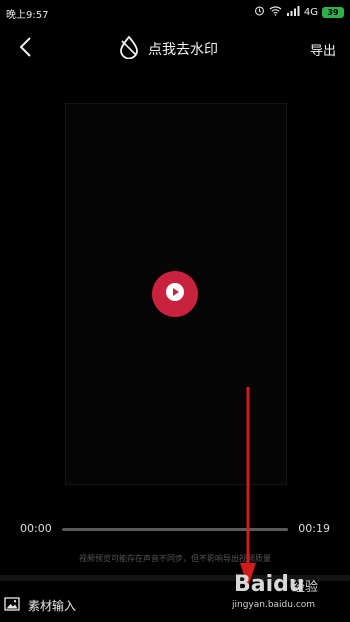 Image resolution: width=350 pixels, height=622 pixels. I want to click on status-icons: 4G 39, so click(299, 12).